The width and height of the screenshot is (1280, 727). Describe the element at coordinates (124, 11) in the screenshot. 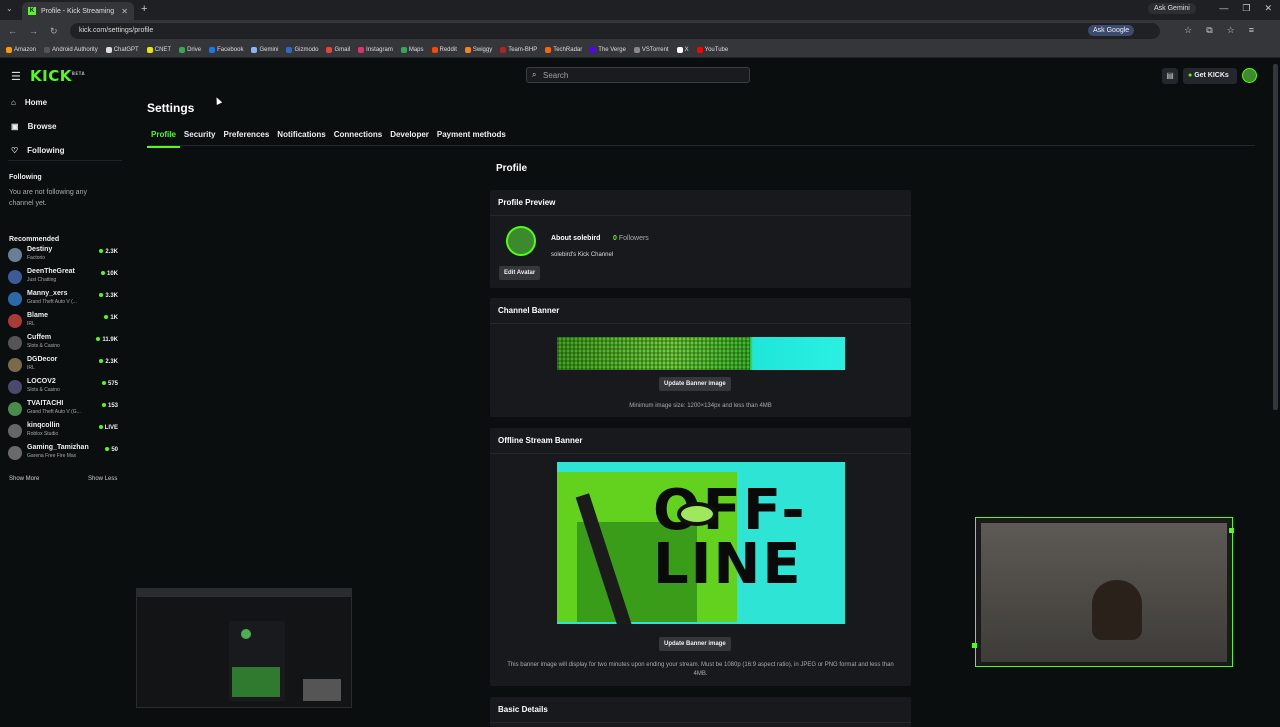

I see `close-tab-icon: ✕` at that location.